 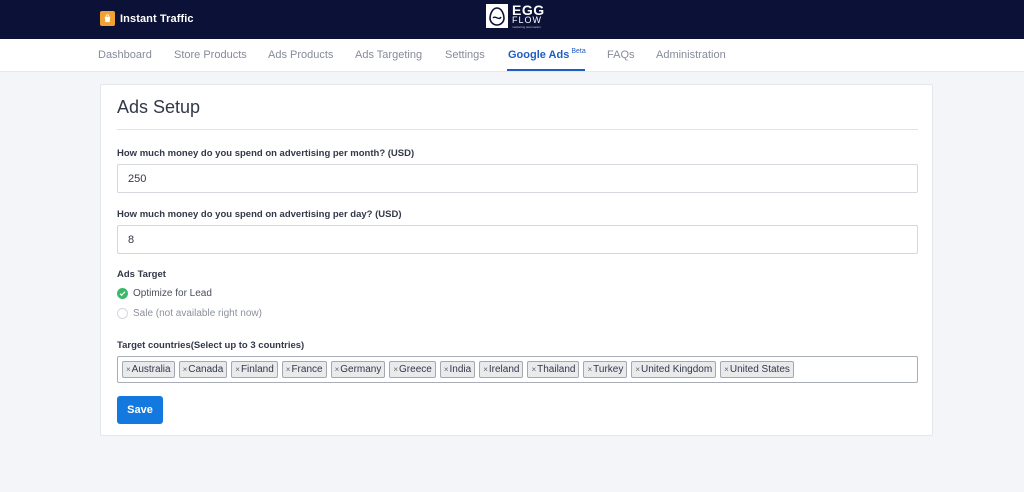 I want to click on radio-optimize-for-lead: Optimize for Lead, so click(x=164, y=293).